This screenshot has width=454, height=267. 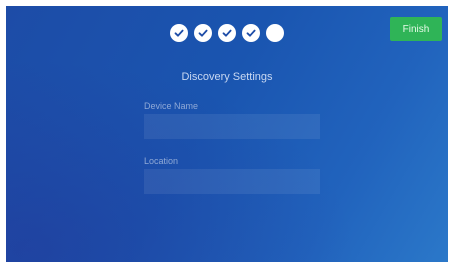 I want to click on step-5-current, so click(x=275, y=33).